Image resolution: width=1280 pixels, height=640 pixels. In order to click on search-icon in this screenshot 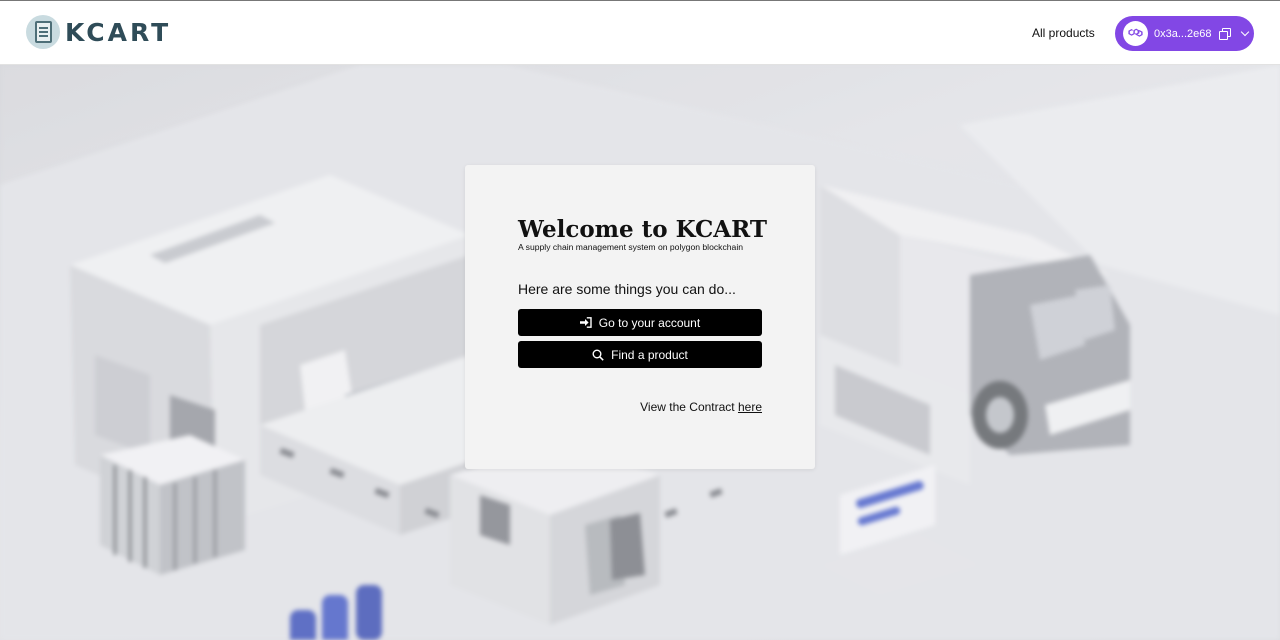, I will do `click(598, 355)`.